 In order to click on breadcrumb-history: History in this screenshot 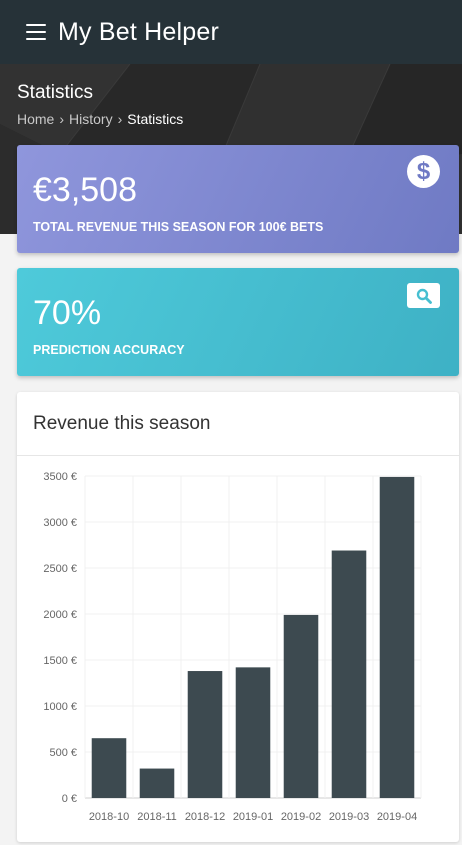, I will do `click(91, 119)`.